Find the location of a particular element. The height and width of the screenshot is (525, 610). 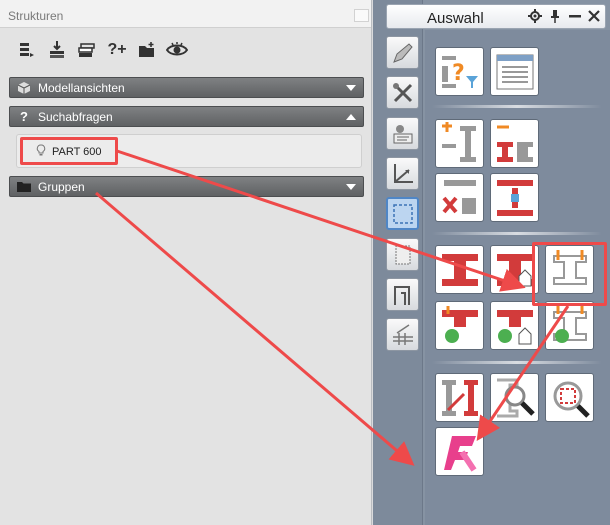

sheet-icon is located at coordinates (402, 254).